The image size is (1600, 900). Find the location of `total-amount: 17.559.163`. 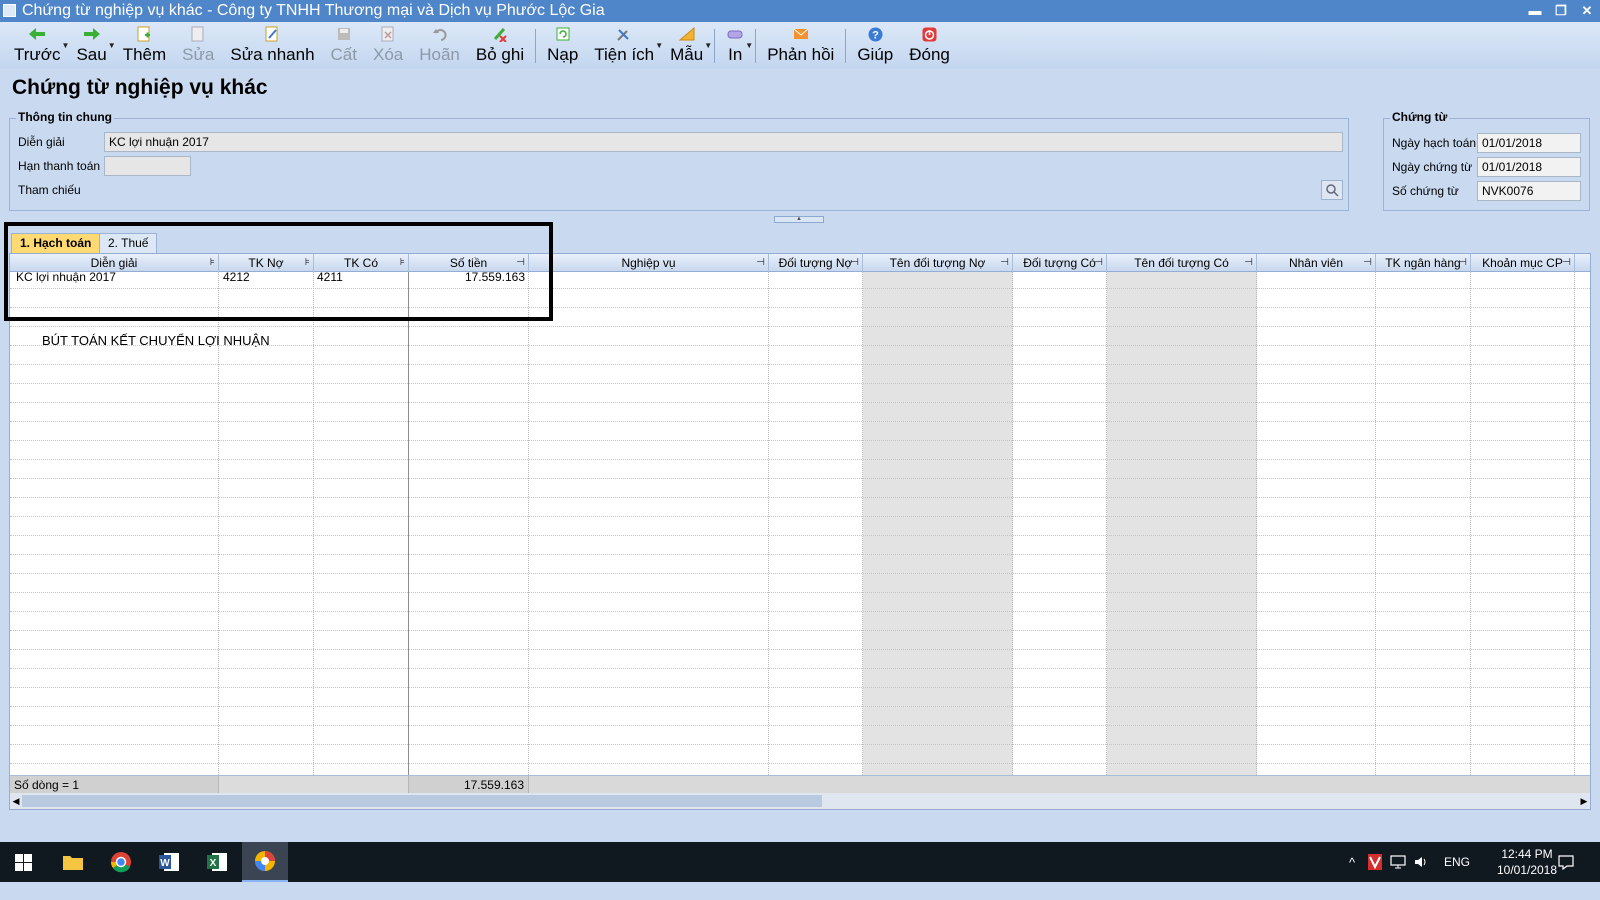

total-amount: 17.559.163 is located at coordinates (469, 785).